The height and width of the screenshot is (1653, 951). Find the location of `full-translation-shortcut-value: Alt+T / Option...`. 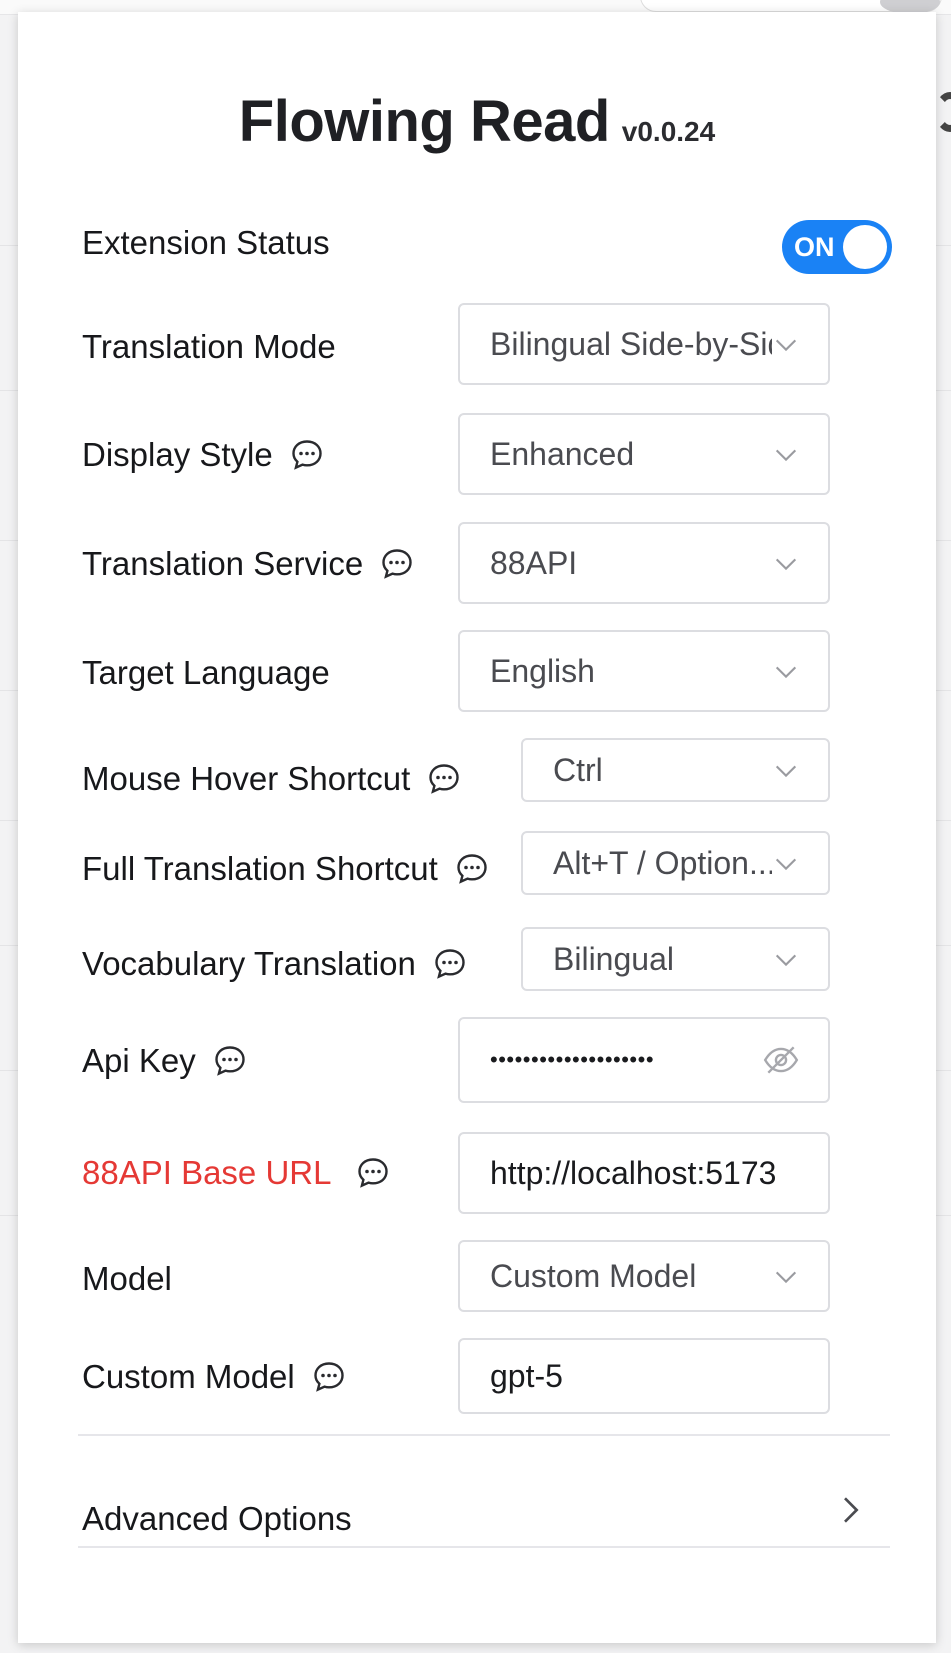

full-translation-shortcut-value: Alt+T / Option... is located at coordinates (662, 862).